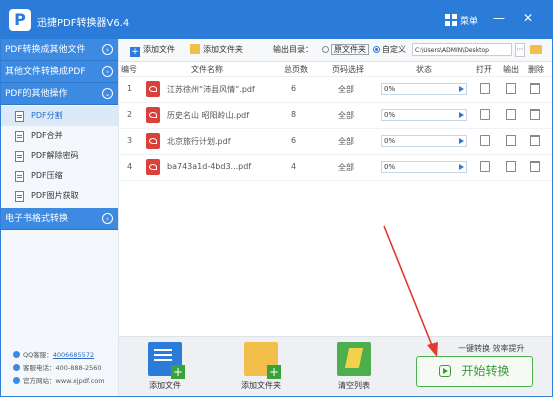  What do you see at coordinates (107, 93) in the screenshot?
I see `chevron-down-icon: ⌄` at bounding box center [107, 93].